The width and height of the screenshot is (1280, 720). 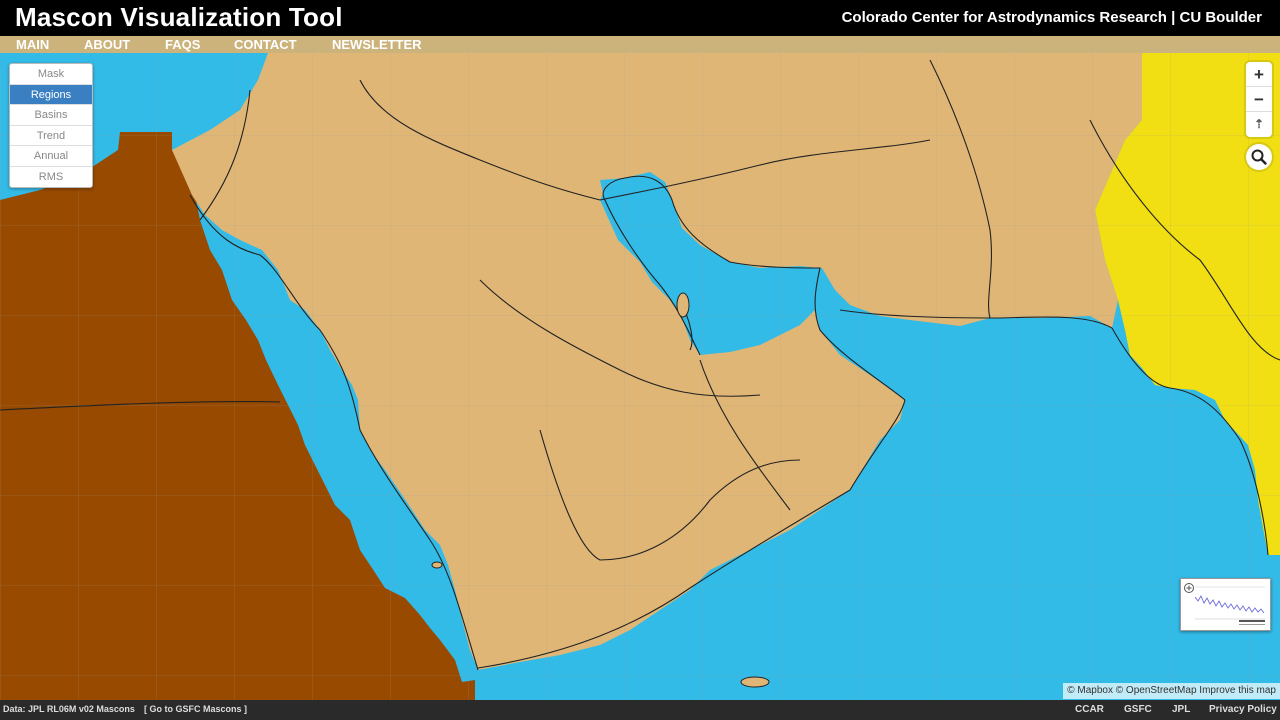 What do you see at coordinates (1259, 74) in the screenshot?
I see `zoom-in-icon: +` at bounding box center [1259, 74].